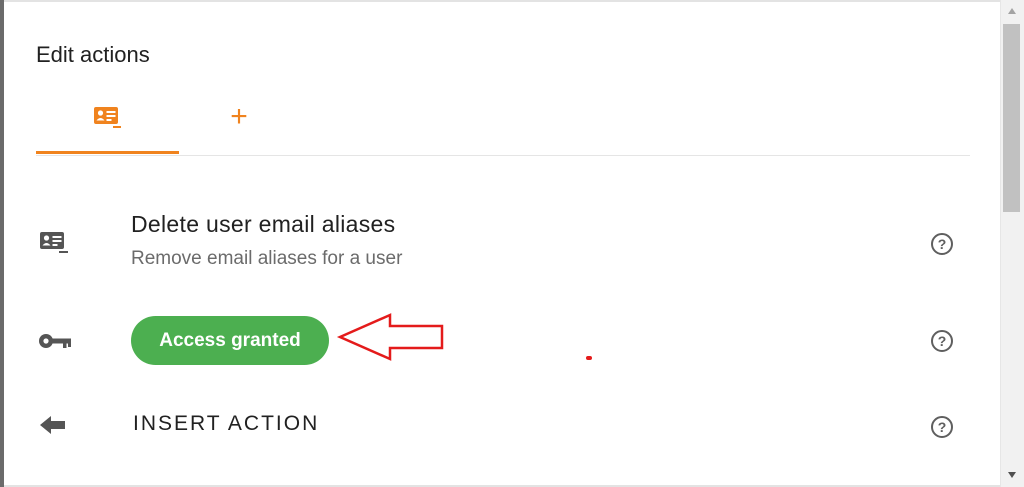  I want to click on active-tab-indicator, so click(107, 152).